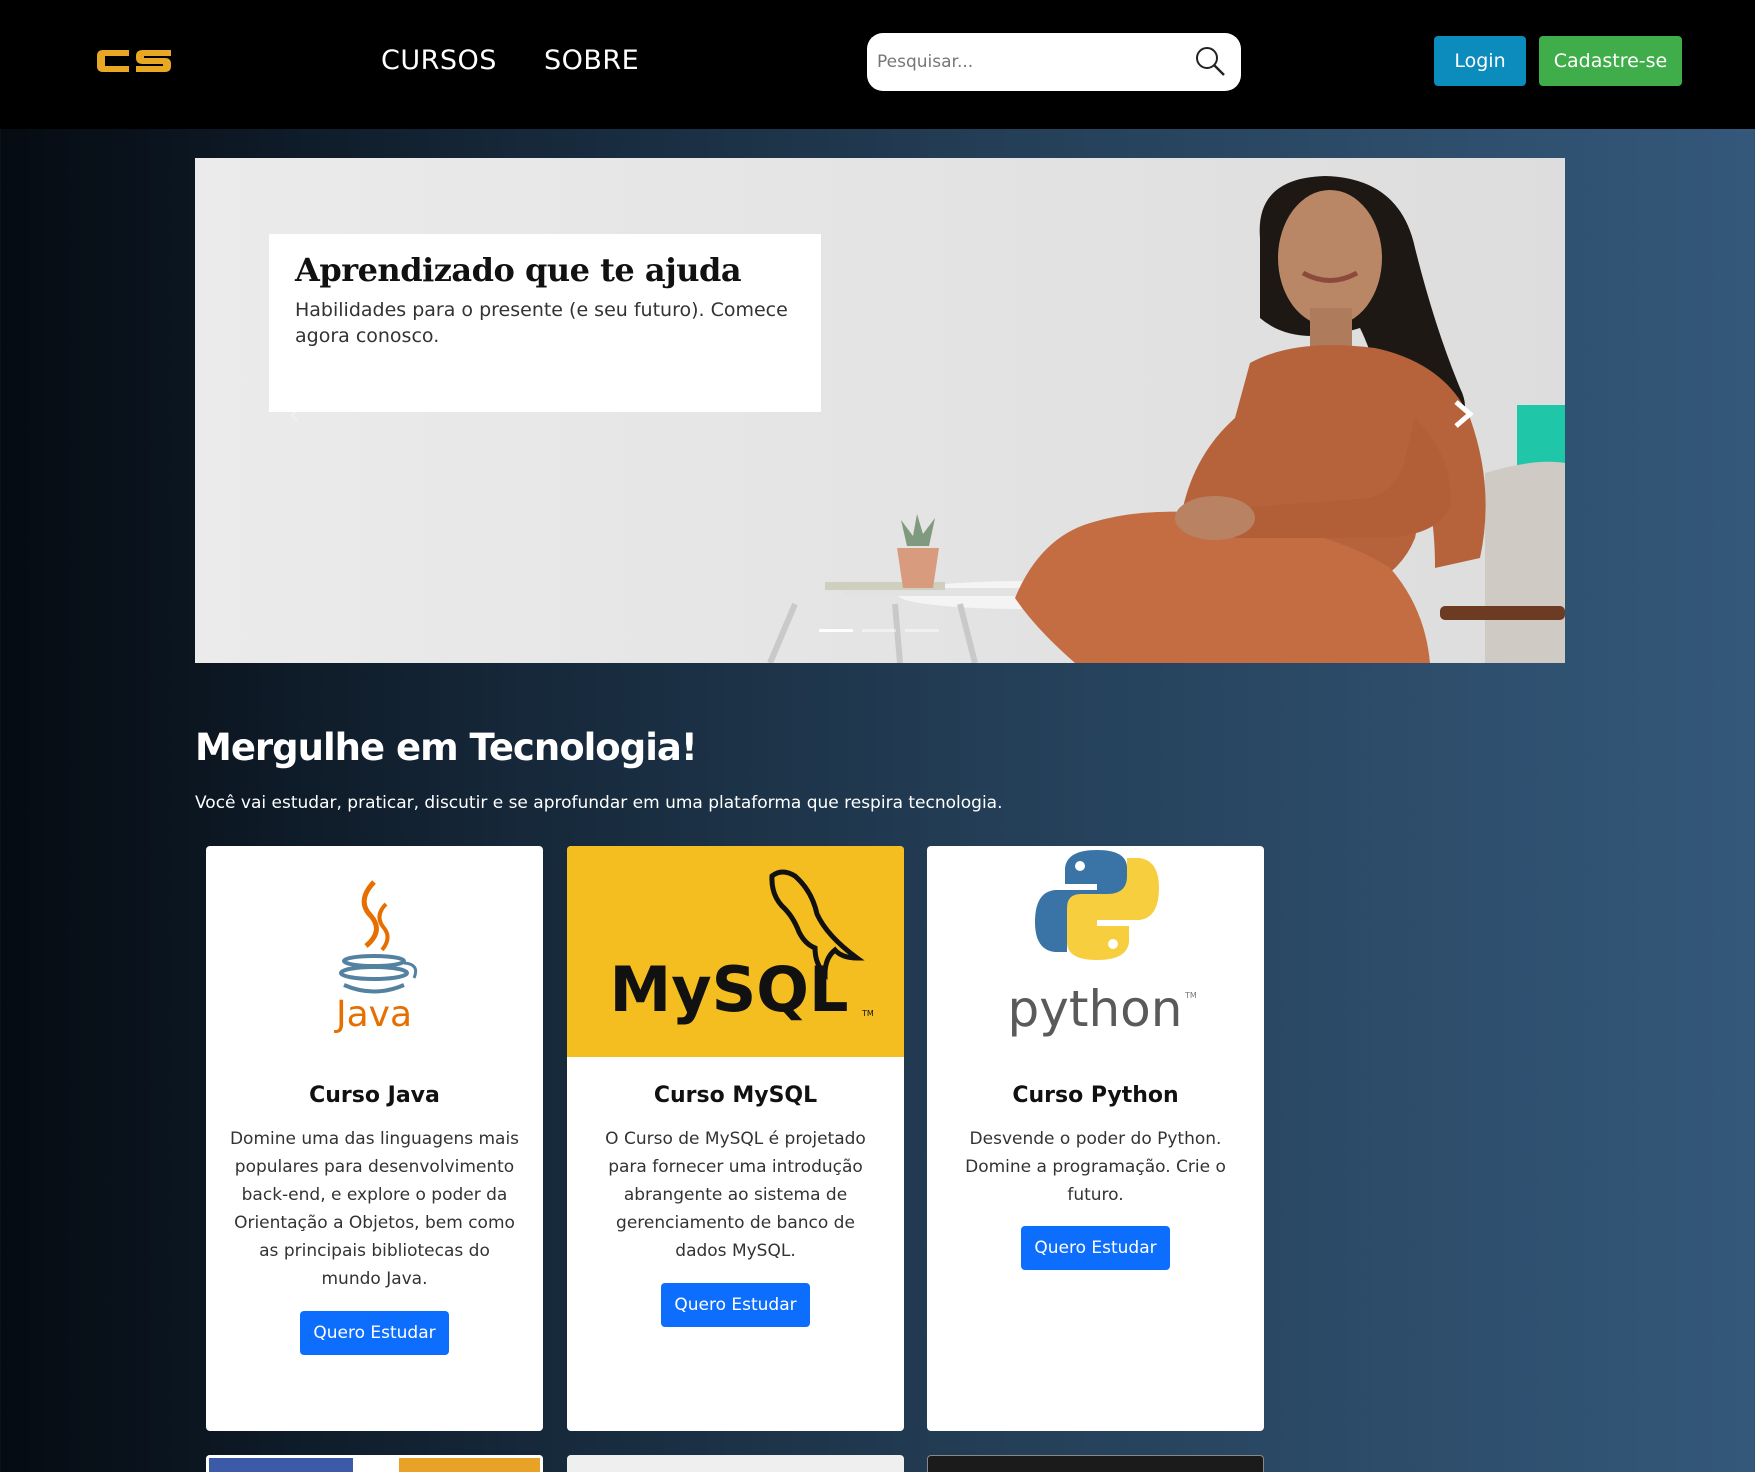 The width and height of the screenshot is (1755, 1472). I want to click on signup-button: Cadastre-se, so click(1610, 61).